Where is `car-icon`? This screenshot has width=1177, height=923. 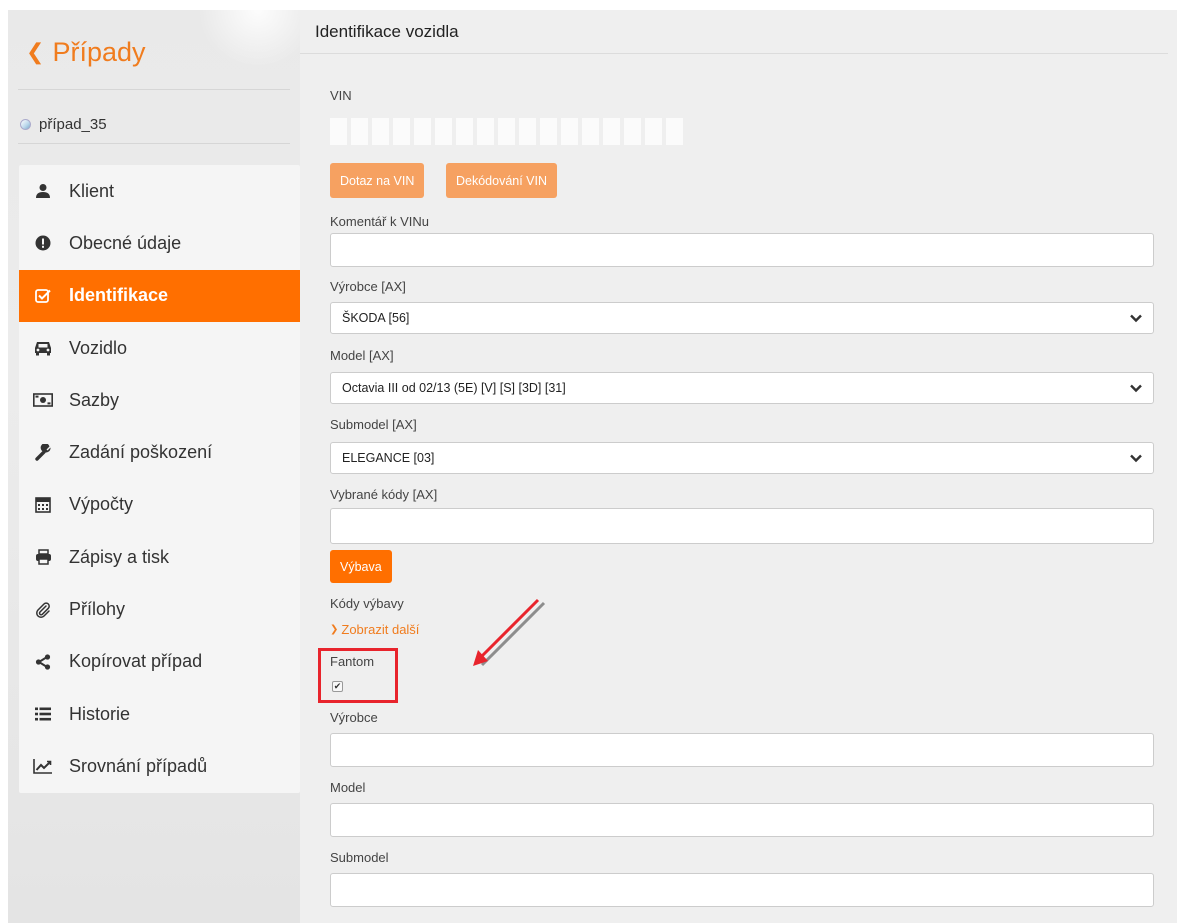 car-icon is located at coordinates (43, 348).